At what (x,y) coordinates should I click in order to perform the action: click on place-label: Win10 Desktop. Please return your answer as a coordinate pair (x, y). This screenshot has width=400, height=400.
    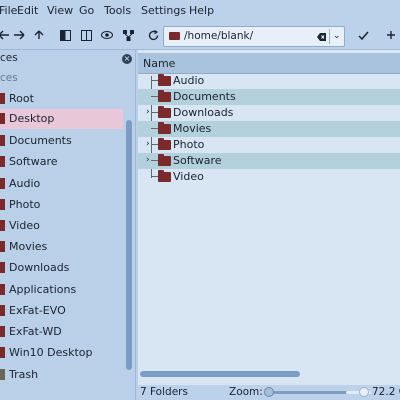
    Looking at the image, I should click on (51, 352).